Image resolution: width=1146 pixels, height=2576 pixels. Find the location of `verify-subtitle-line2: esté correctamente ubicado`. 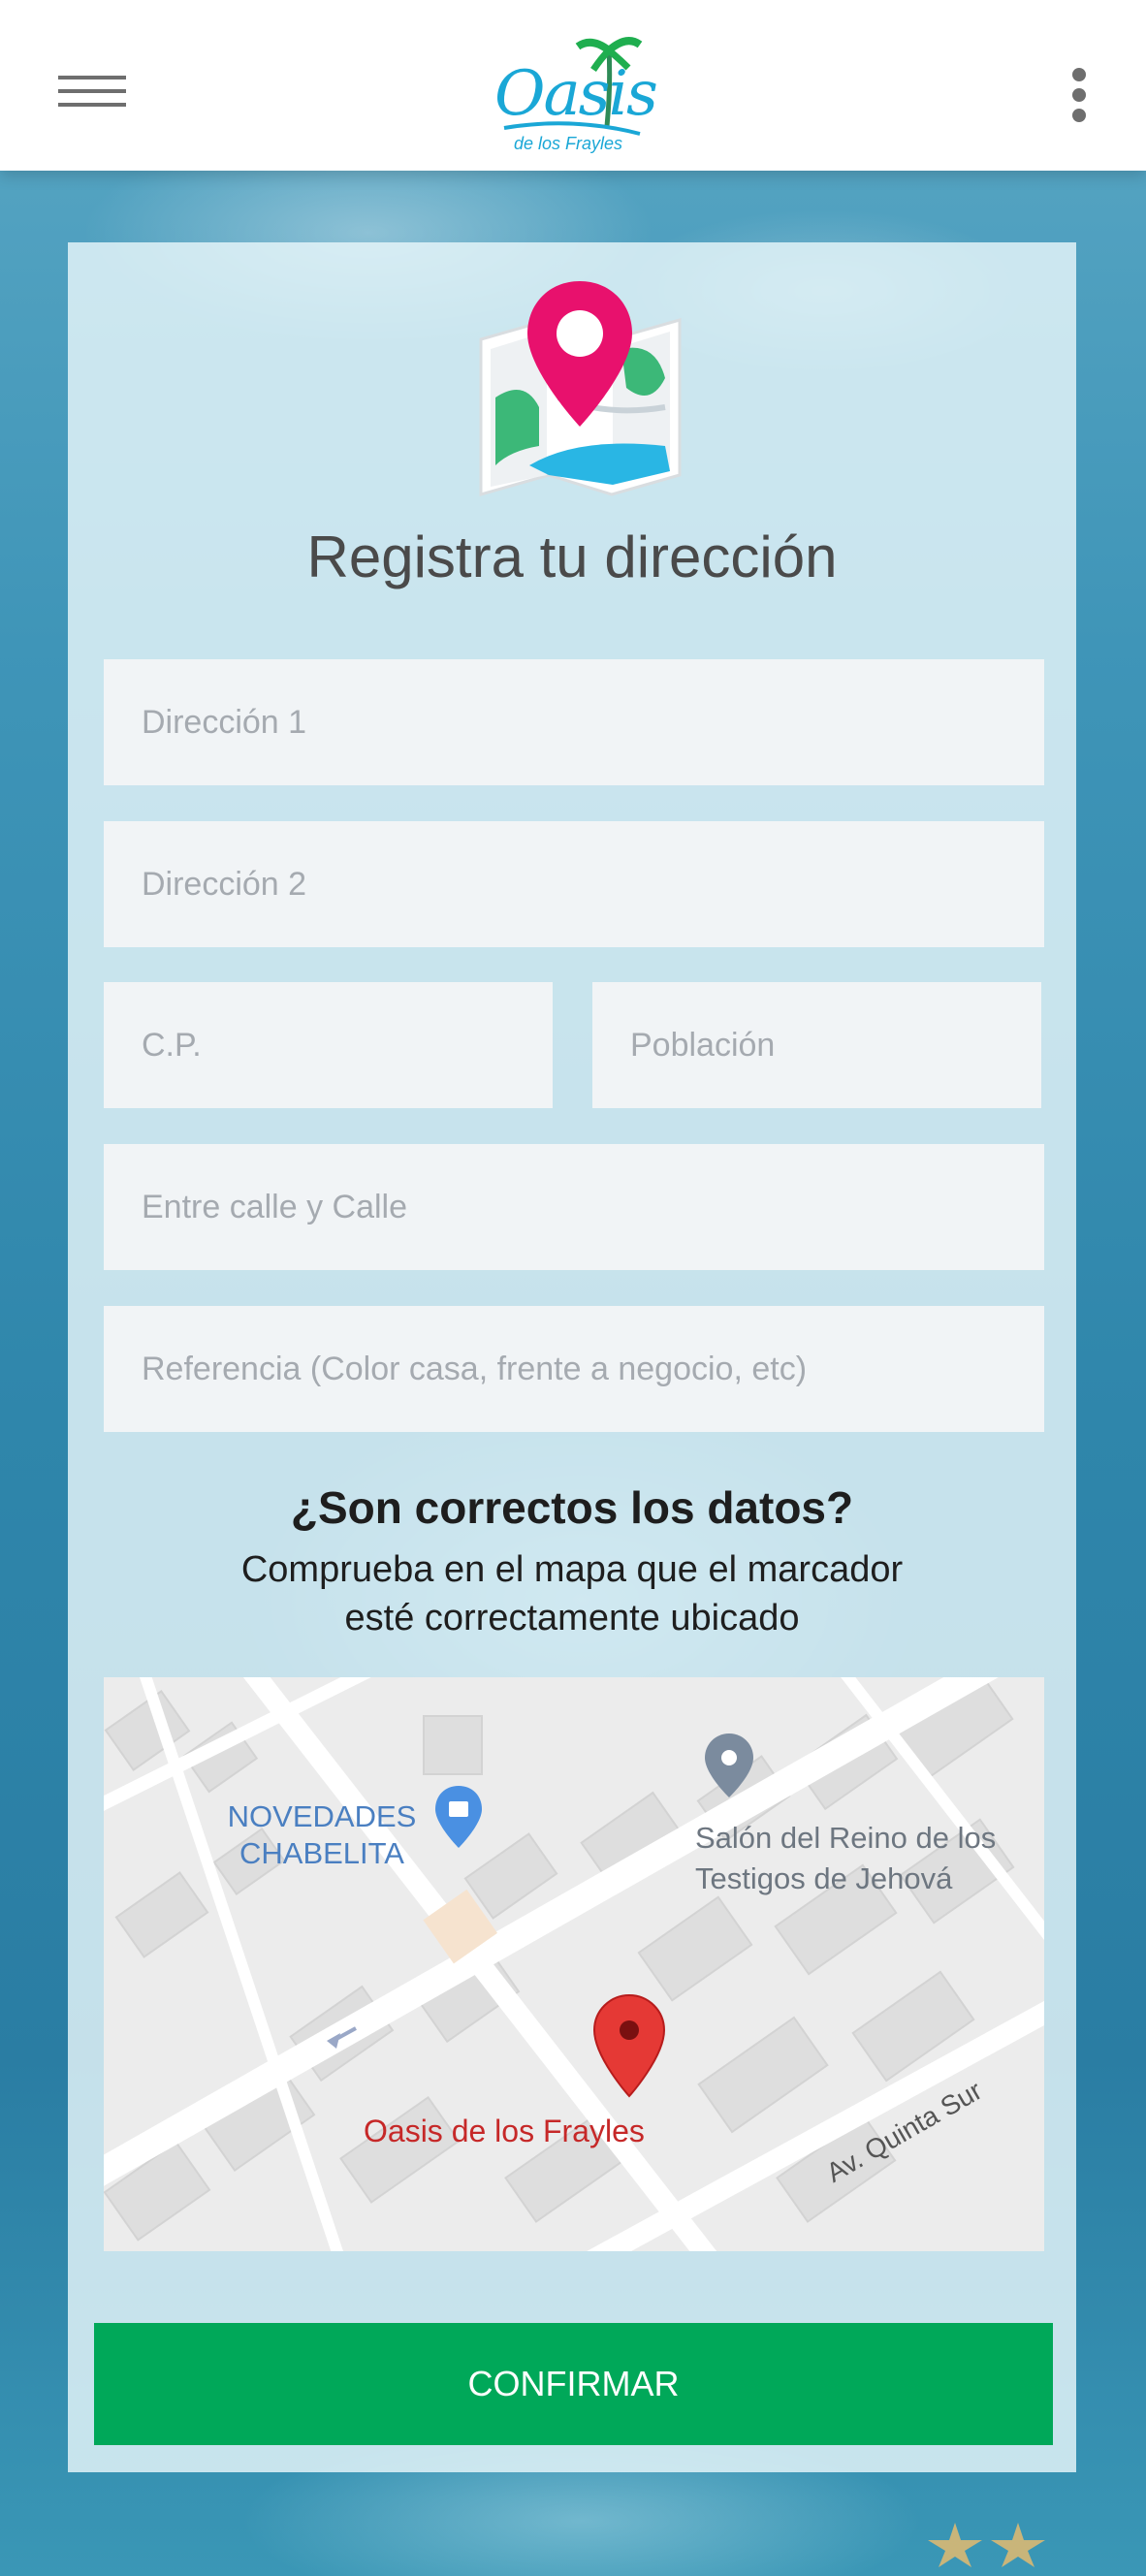

verify-subtitle-line2: esté correctamente ubicado is located at coordinates (572, 1618).